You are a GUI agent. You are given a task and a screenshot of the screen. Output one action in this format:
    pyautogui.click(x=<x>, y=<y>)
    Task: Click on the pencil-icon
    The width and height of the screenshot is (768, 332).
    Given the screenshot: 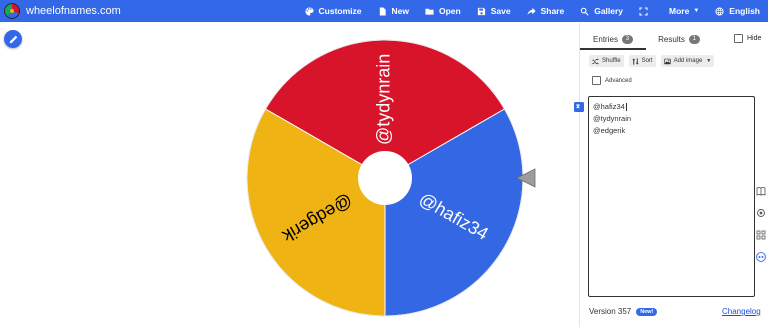 What is the action you would take?
    pyautogui.click(x=13, y=39)
    